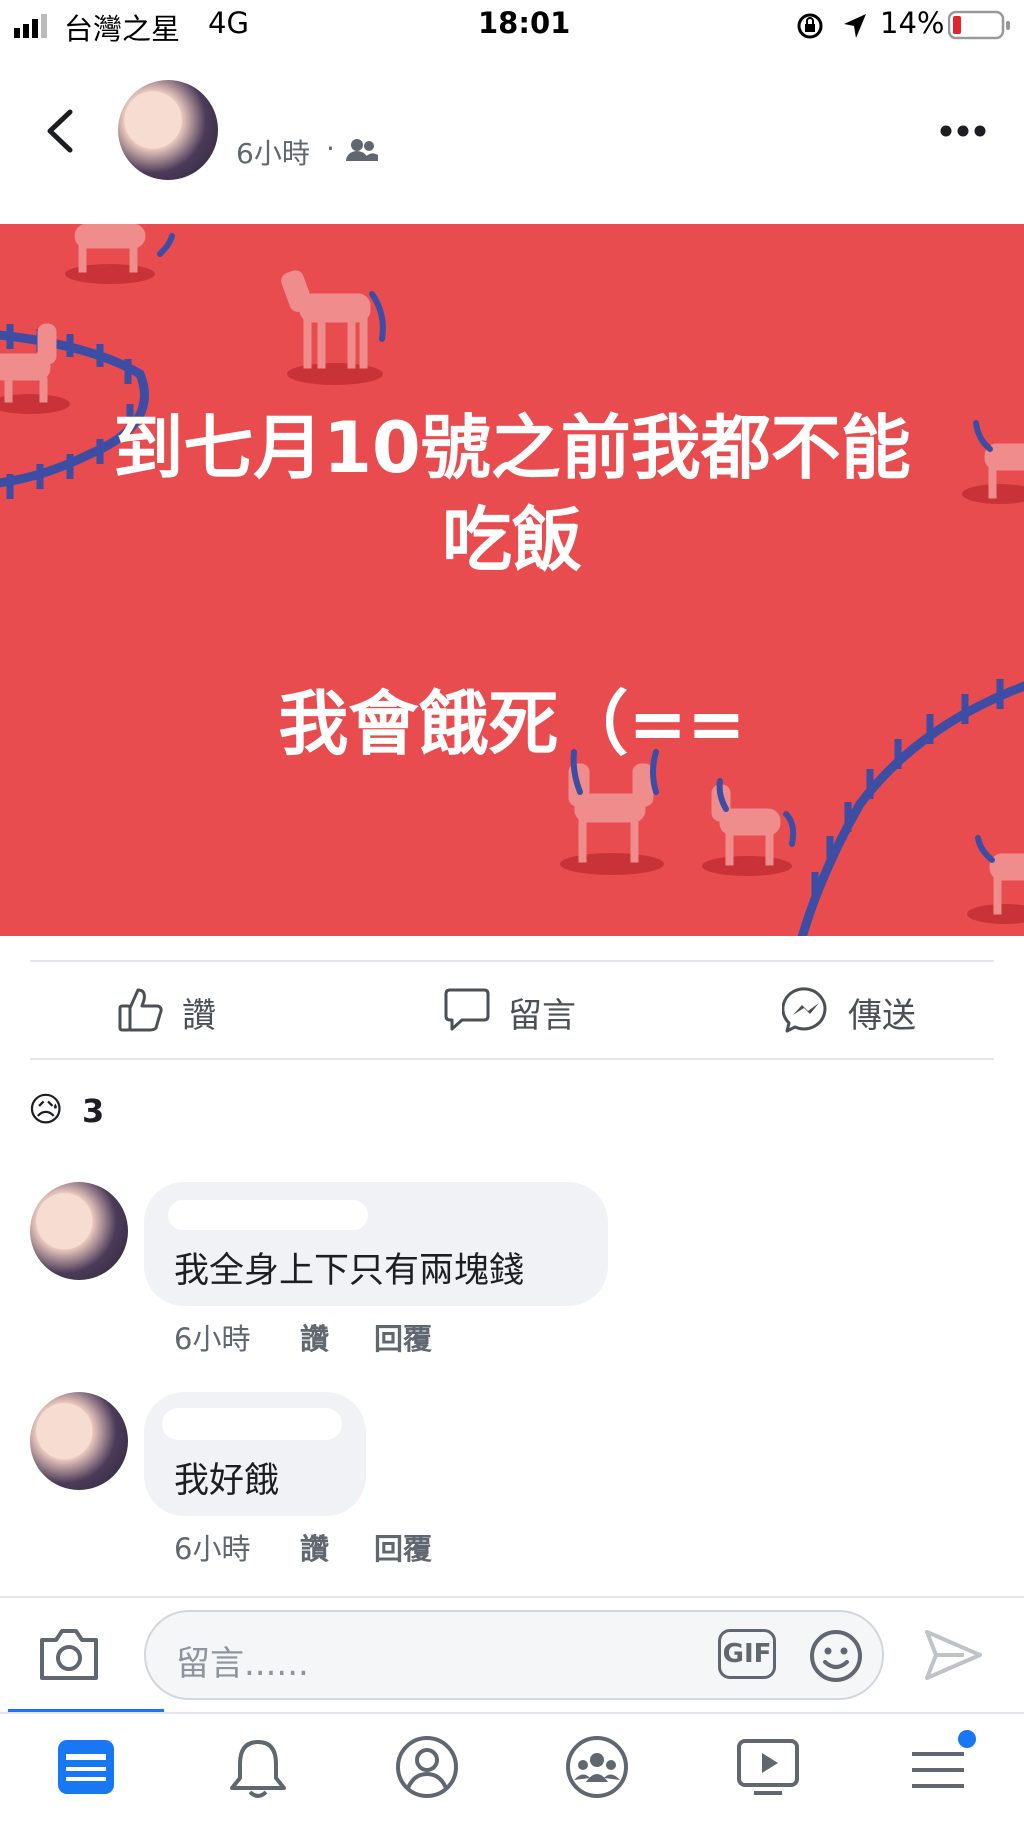  I want to click on send-button: 傳送, so click(867, 1011).